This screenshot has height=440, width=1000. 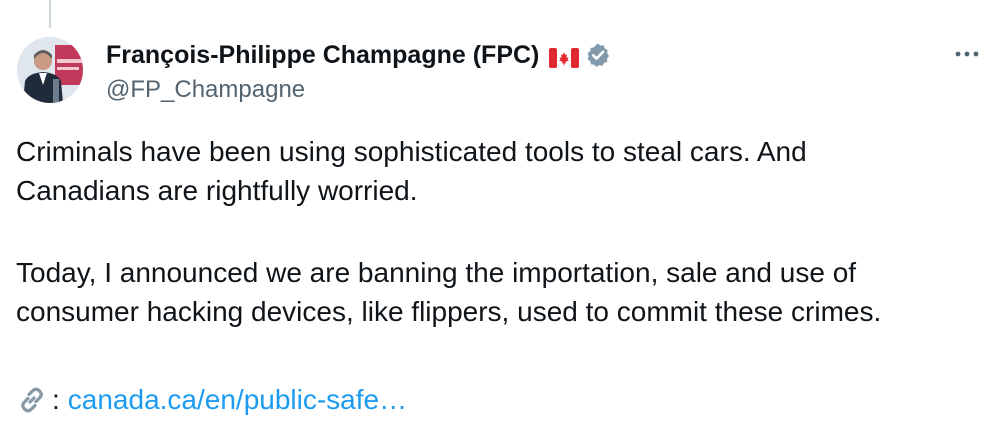 What do you see at coordinates (598, 55) in the screenshot?
I see `verified-badge-icon` at bounding box center [598, 55].